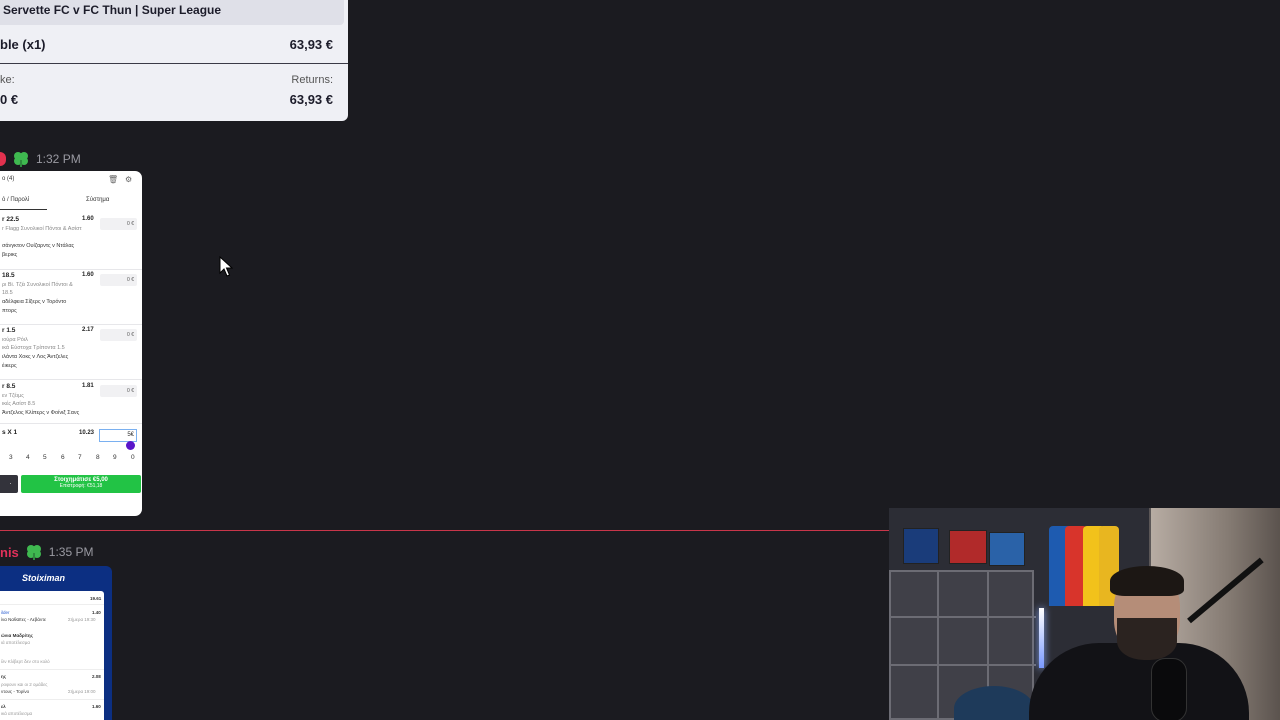  What do you see at coordinates (15, 691) in the screenshot?
I see `slip-line: ντους - Τορίνο` at bounding box center [15, 691].